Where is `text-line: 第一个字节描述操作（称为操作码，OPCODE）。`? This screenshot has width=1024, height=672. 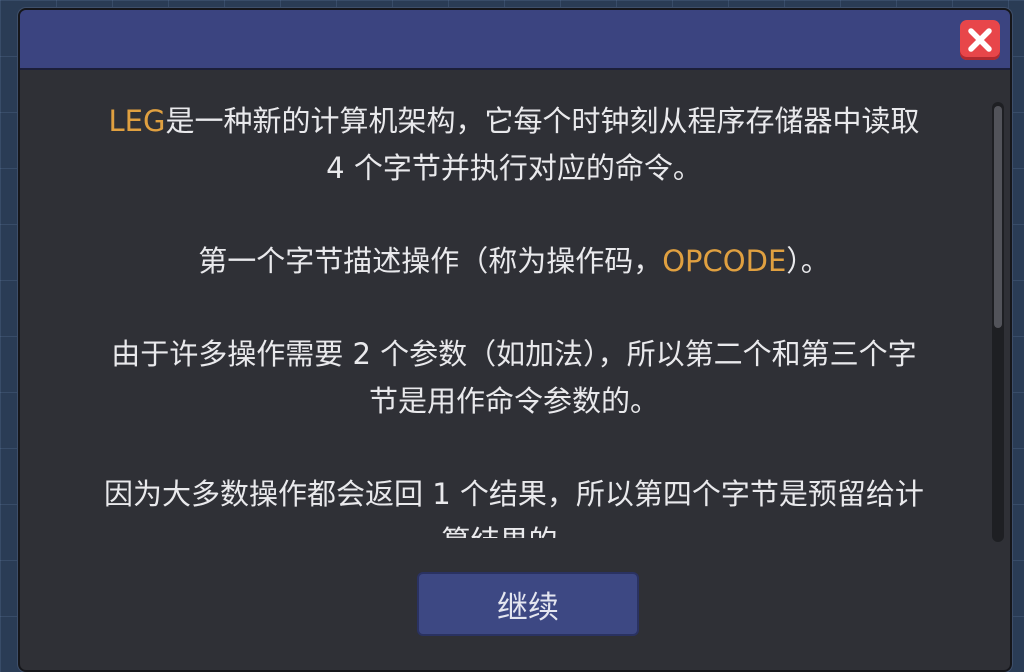 text-line: 第一个字节描述操作（称为操作码，OPCODE）。 is located at coordinates (514, 261).